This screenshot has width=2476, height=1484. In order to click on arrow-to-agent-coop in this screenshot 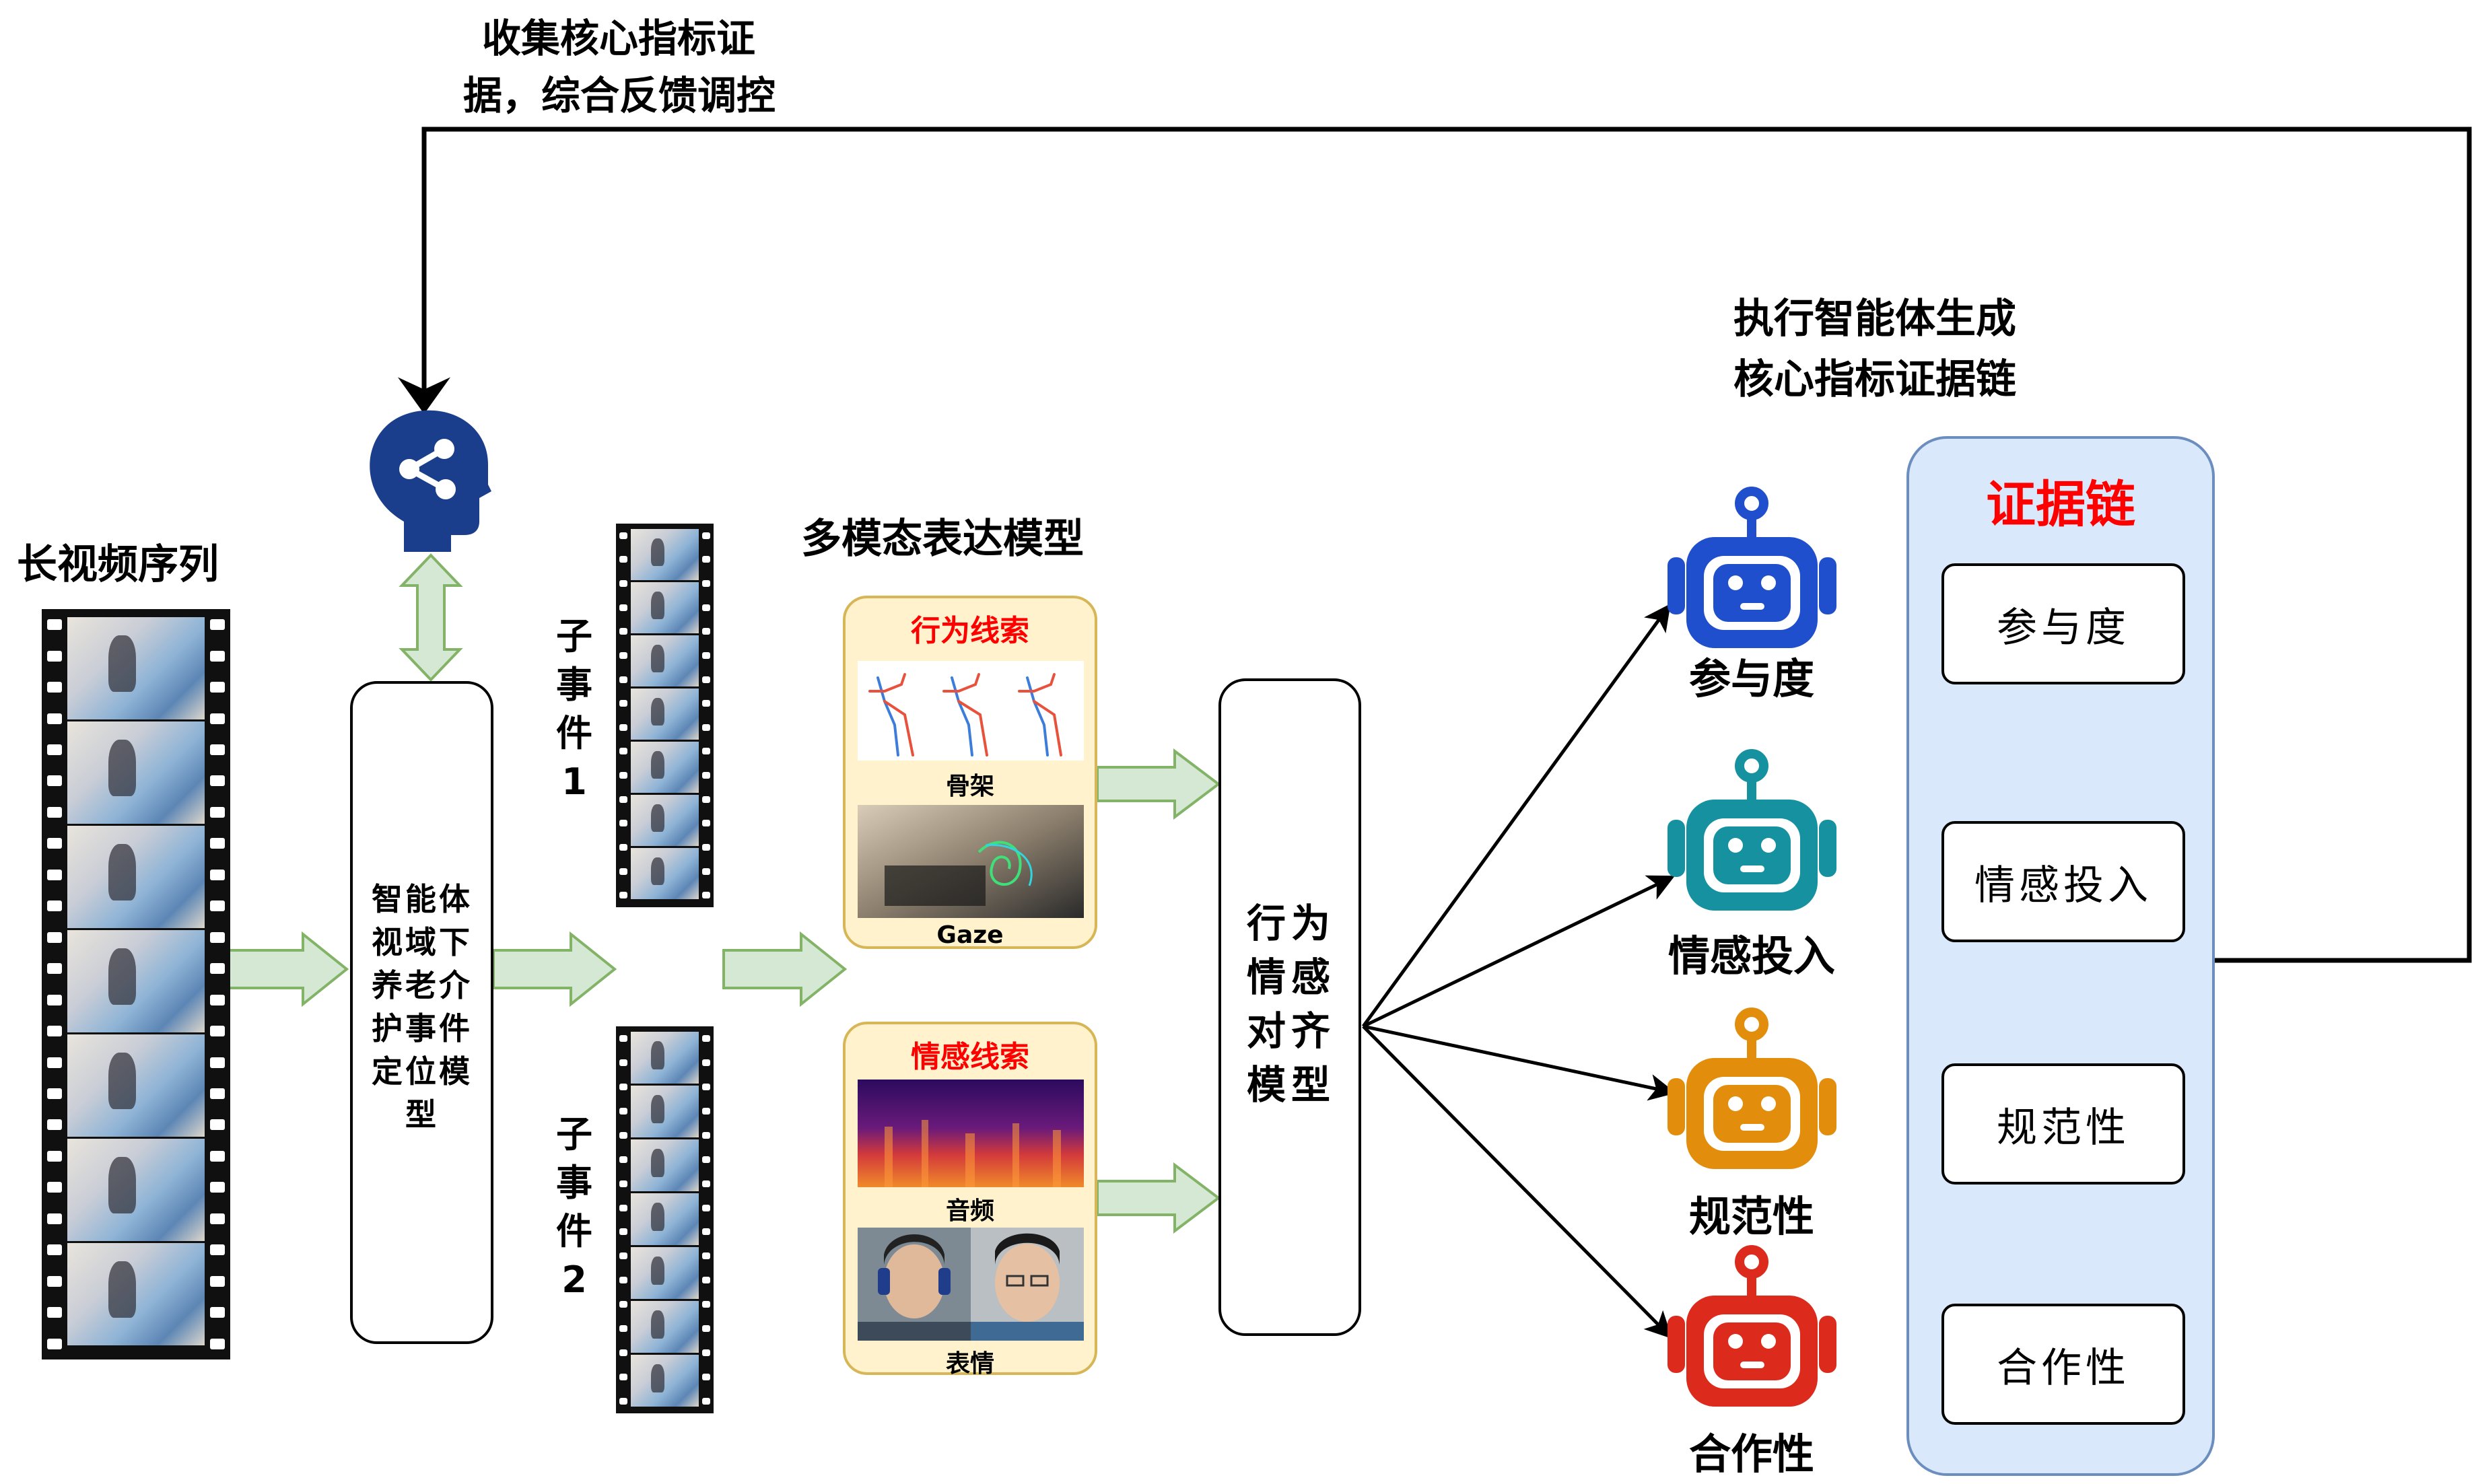, I will do `click(1518, 1182)`.